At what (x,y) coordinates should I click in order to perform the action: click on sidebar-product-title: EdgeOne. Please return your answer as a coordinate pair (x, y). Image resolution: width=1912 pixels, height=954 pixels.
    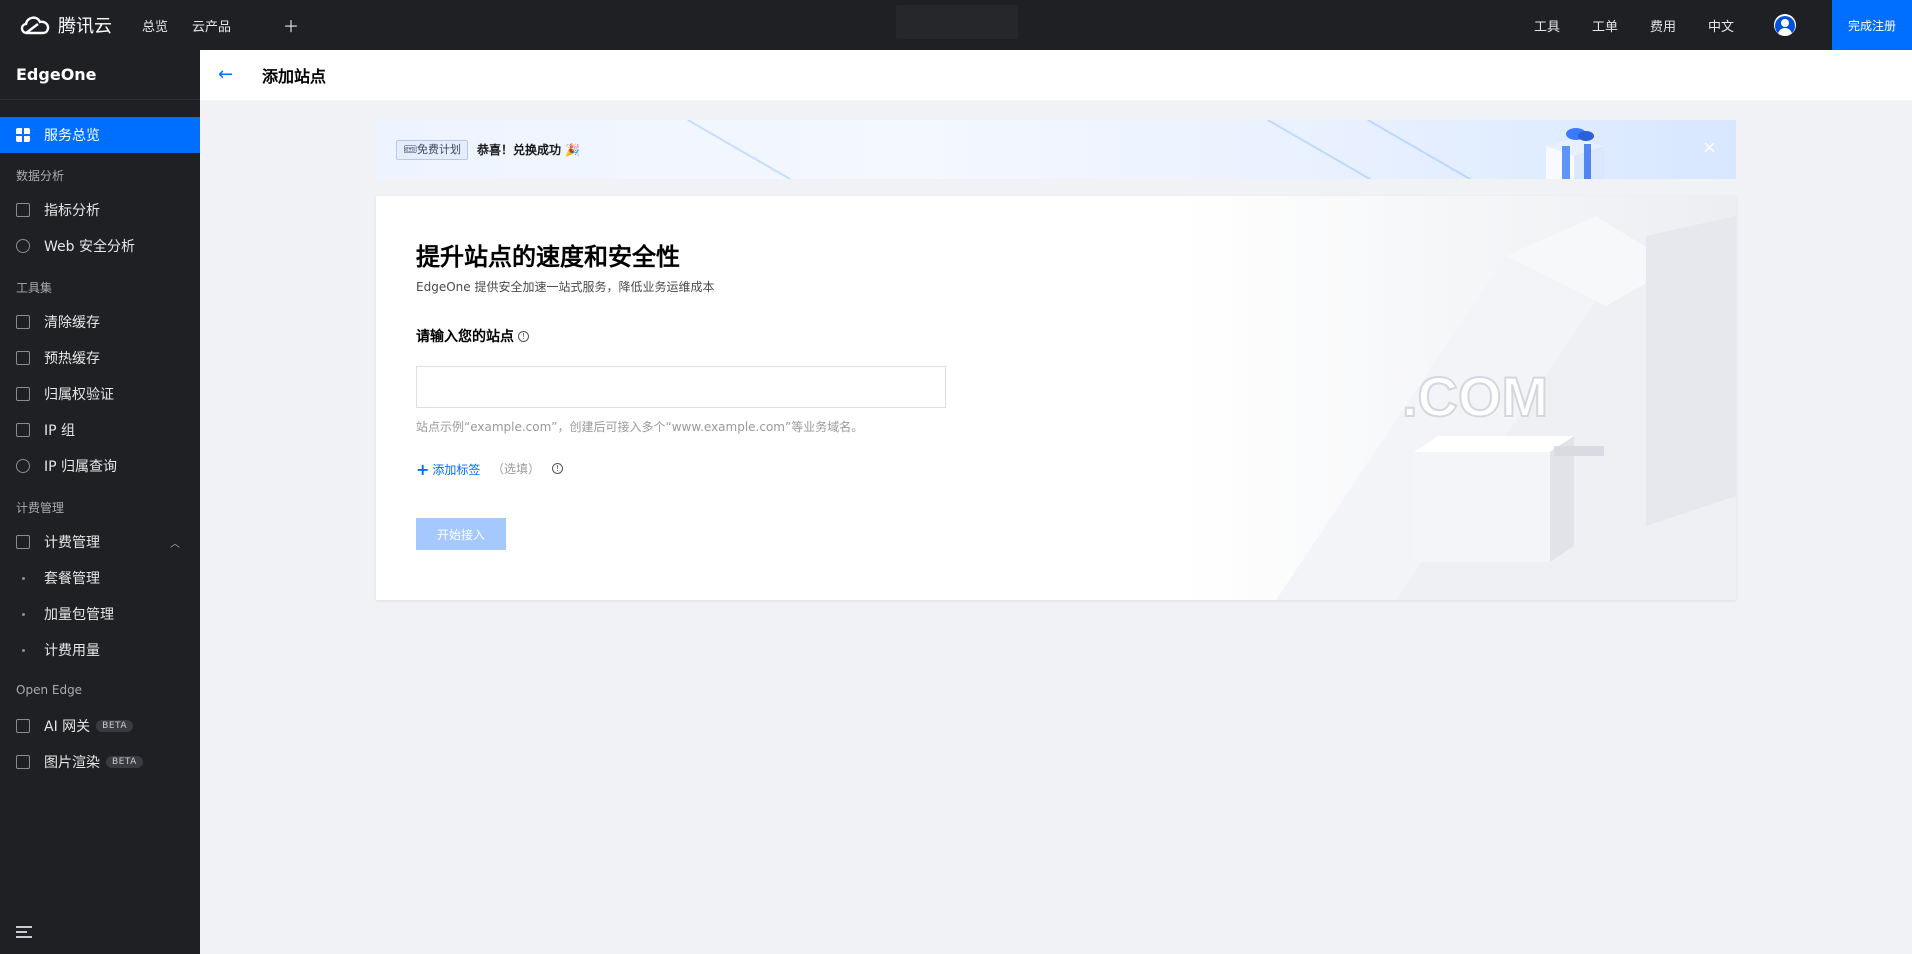
    Looking at the image, I should click on (100, 75).